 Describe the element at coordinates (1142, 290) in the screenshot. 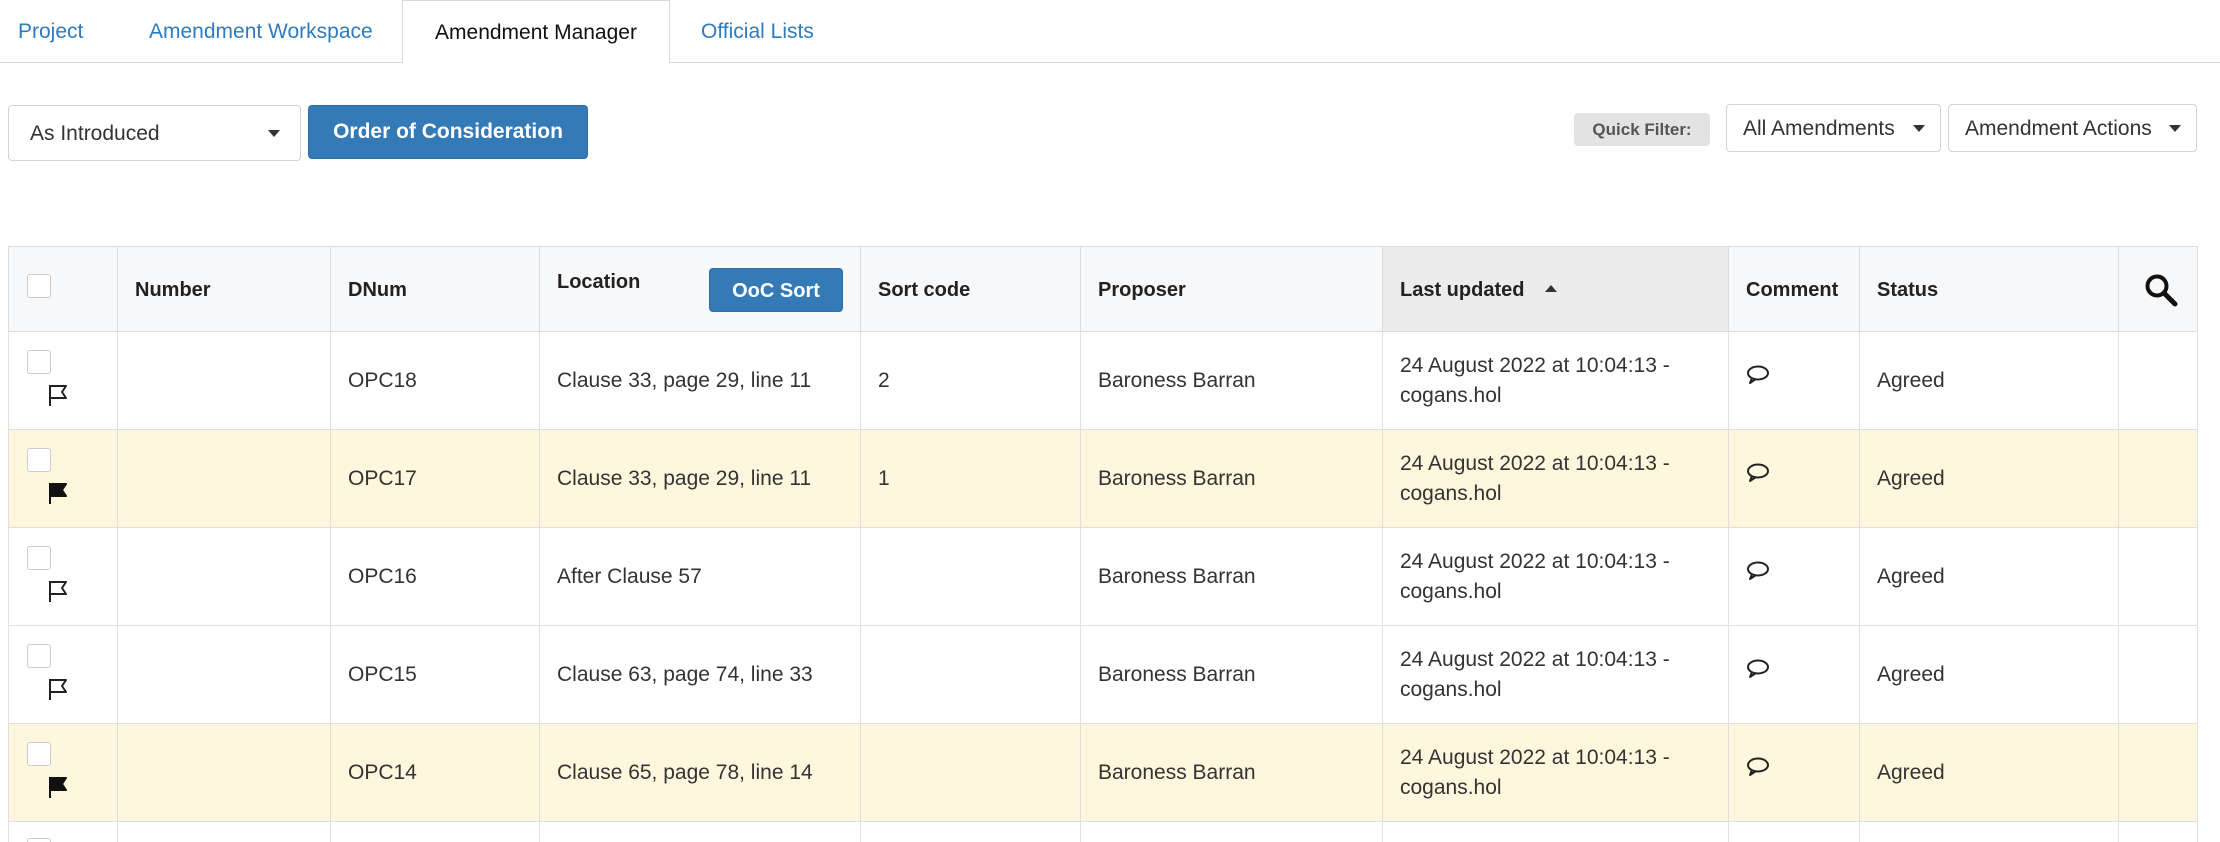

I see `header-proposer-label: Proposer` at that location.